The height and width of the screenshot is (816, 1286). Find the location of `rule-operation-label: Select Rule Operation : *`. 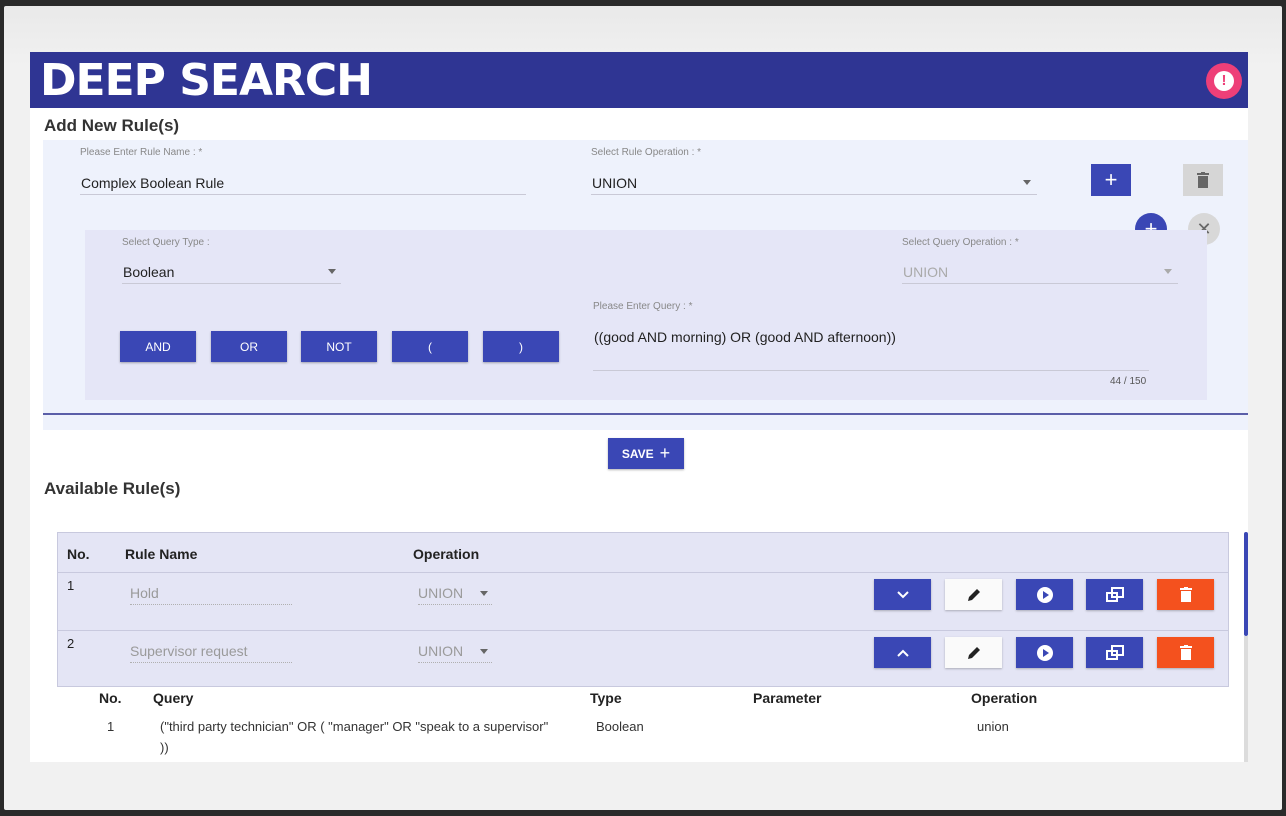

rule-operation-label: Select Rule Operation : * is located at coordinates (646, 152).